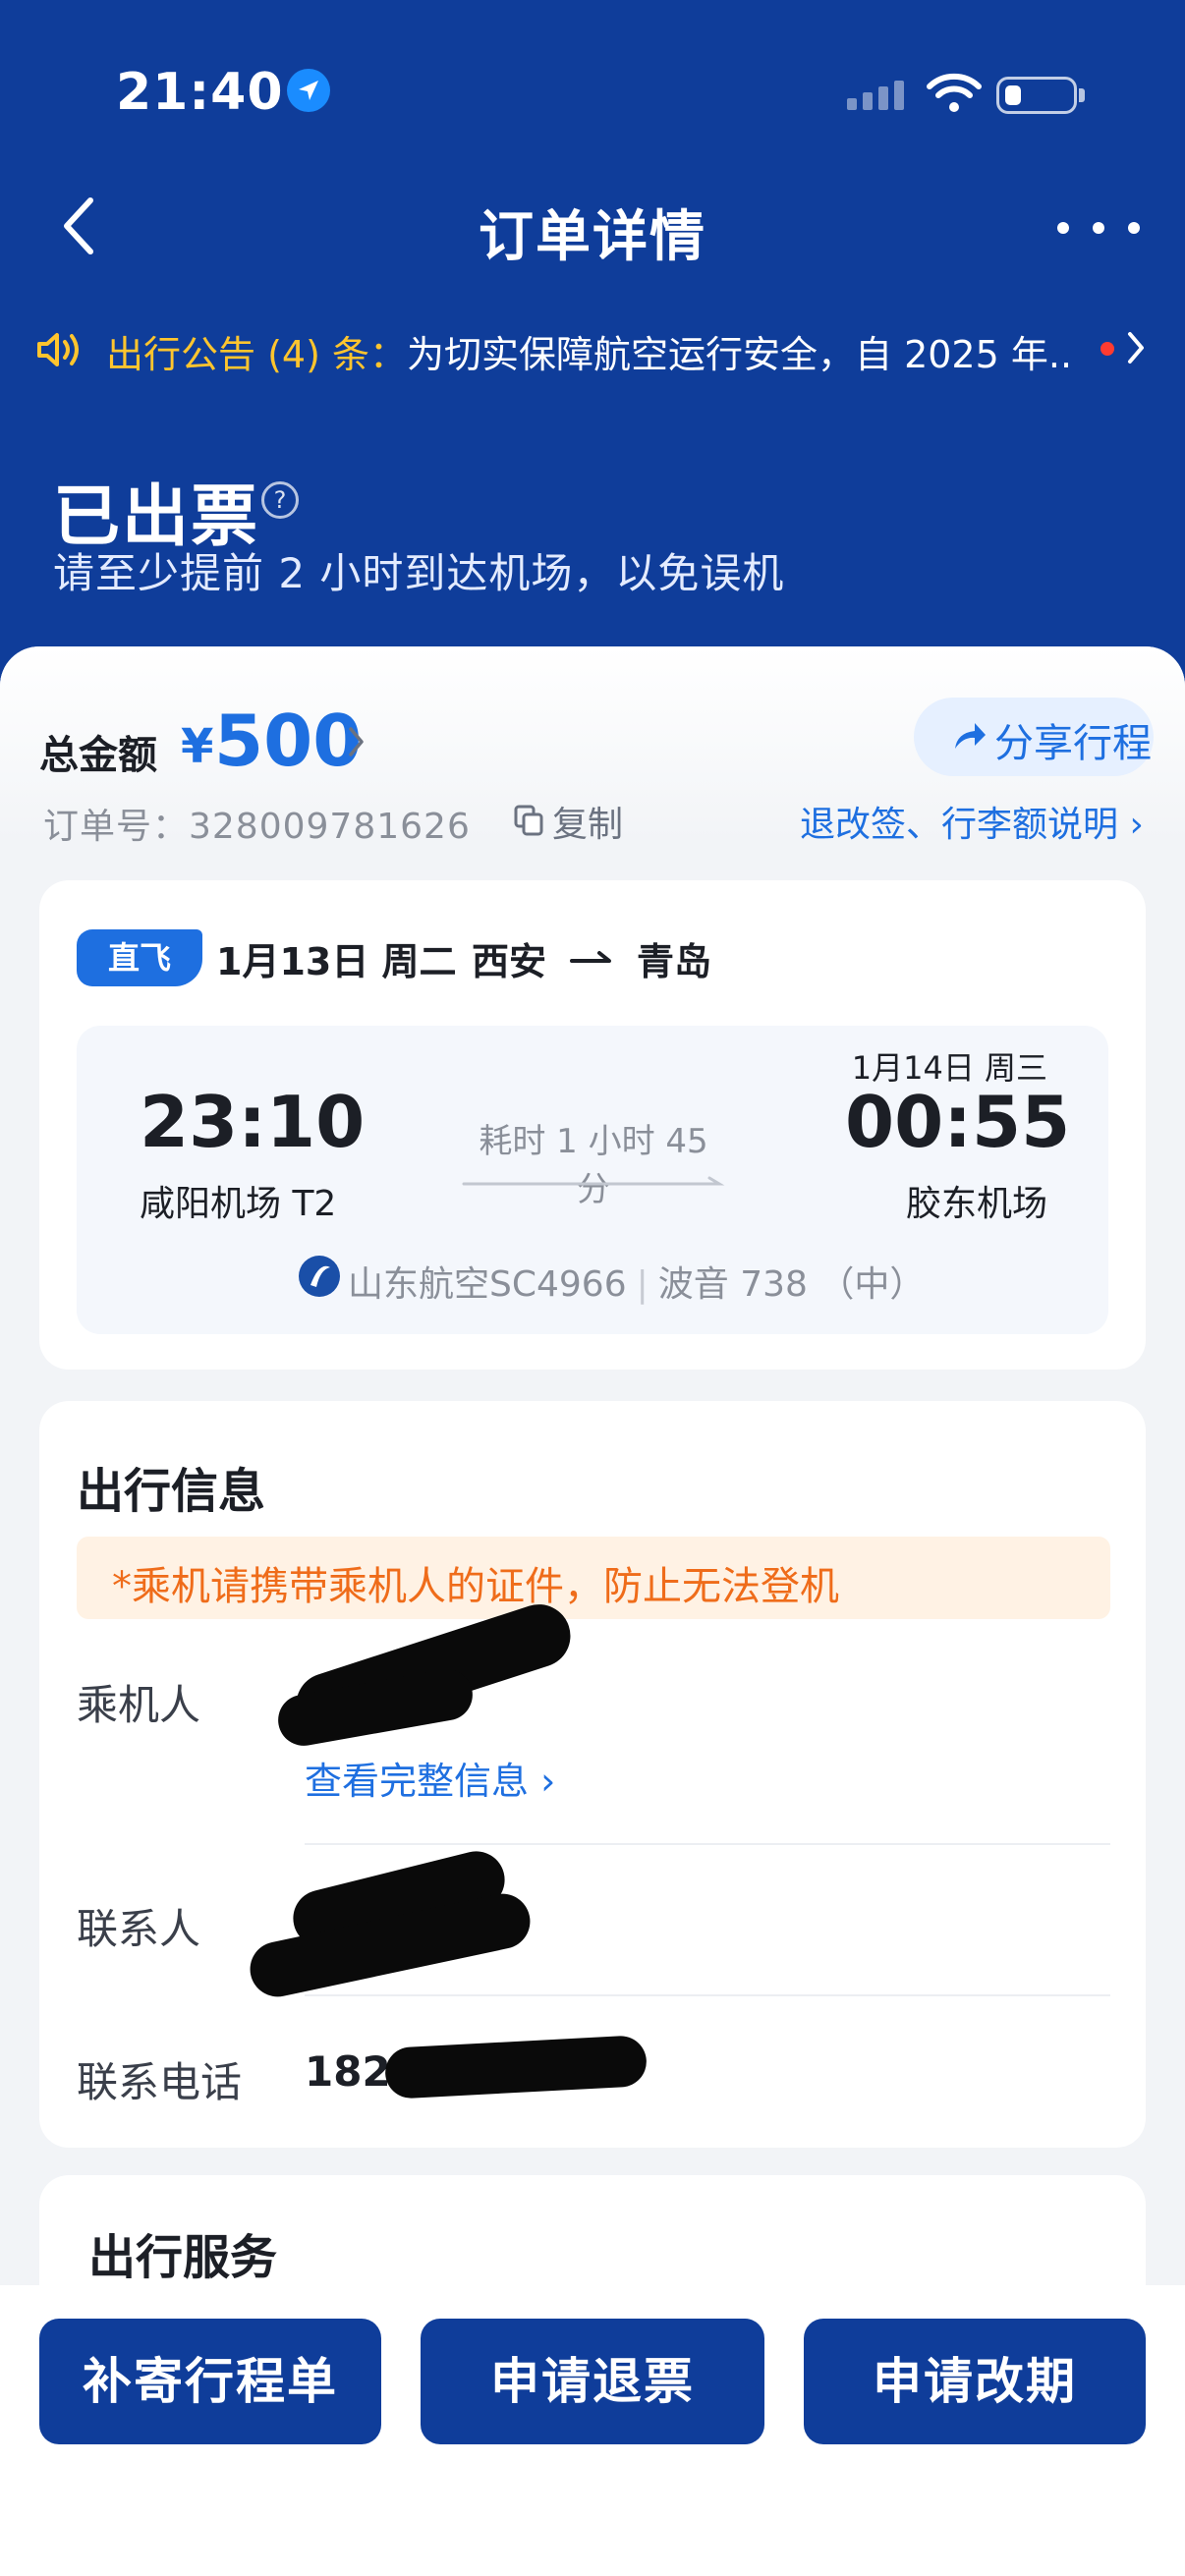 The image size is (1185, 2576). What do you see at coordinates (488, 1284) in the screenshot?
I see `airline-flight-number: 山东航空SC4966` at bounding box center [488, 1284].